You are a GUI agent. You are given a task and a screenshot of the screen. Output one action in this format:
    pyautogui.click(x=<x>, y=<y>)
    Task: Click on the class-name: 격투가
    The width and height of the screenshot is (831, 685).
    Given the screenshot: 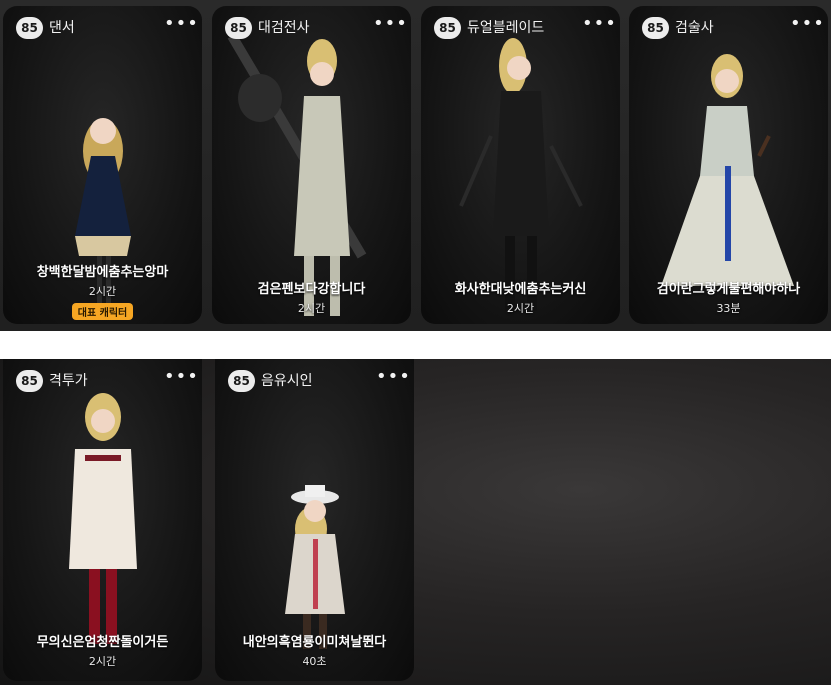 What is the action you would take?
    pyautogui.click(x=68, y=381)
    